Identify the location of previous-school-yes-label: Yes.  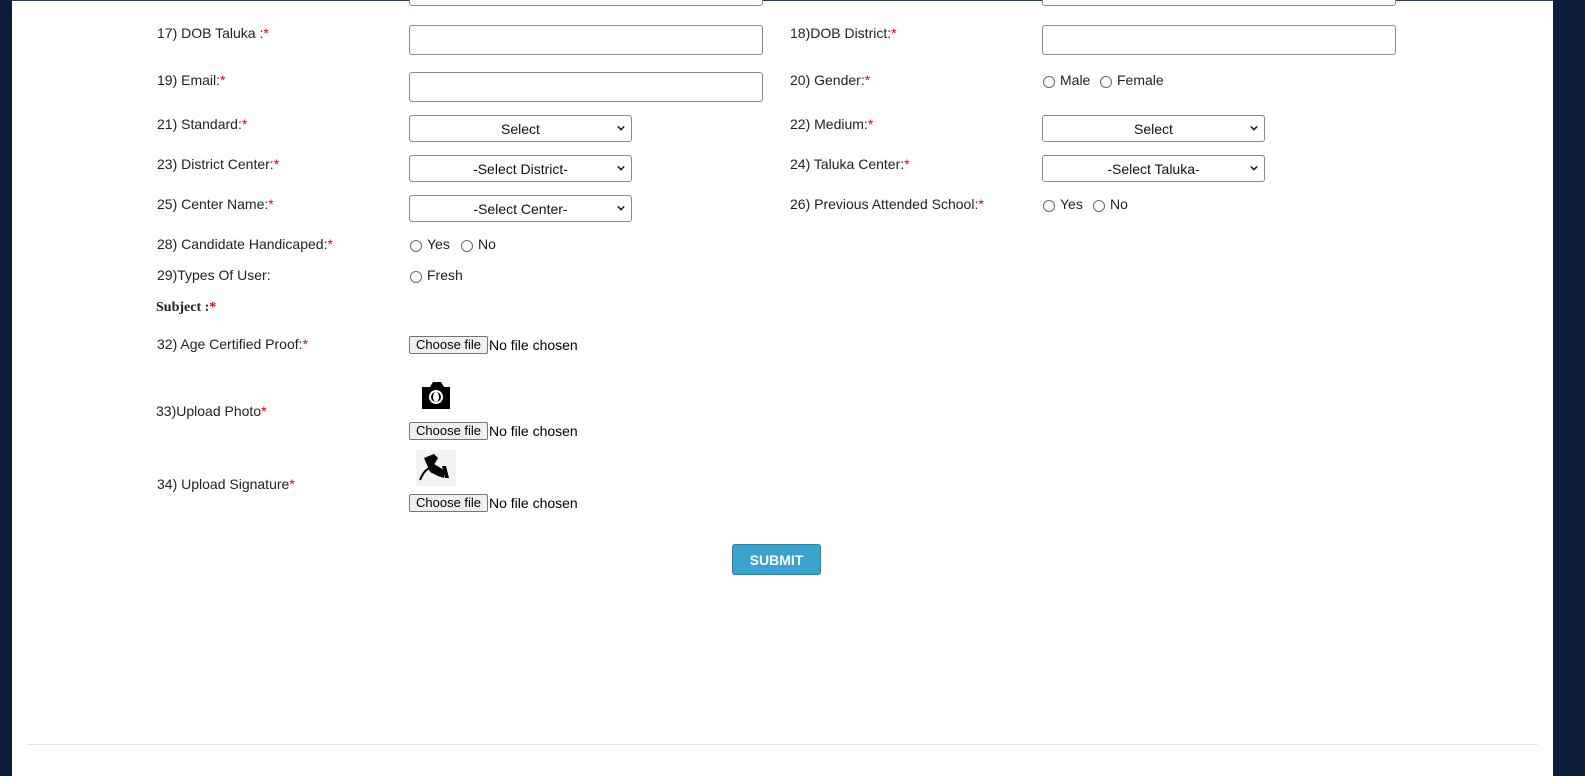
(1071, 204).